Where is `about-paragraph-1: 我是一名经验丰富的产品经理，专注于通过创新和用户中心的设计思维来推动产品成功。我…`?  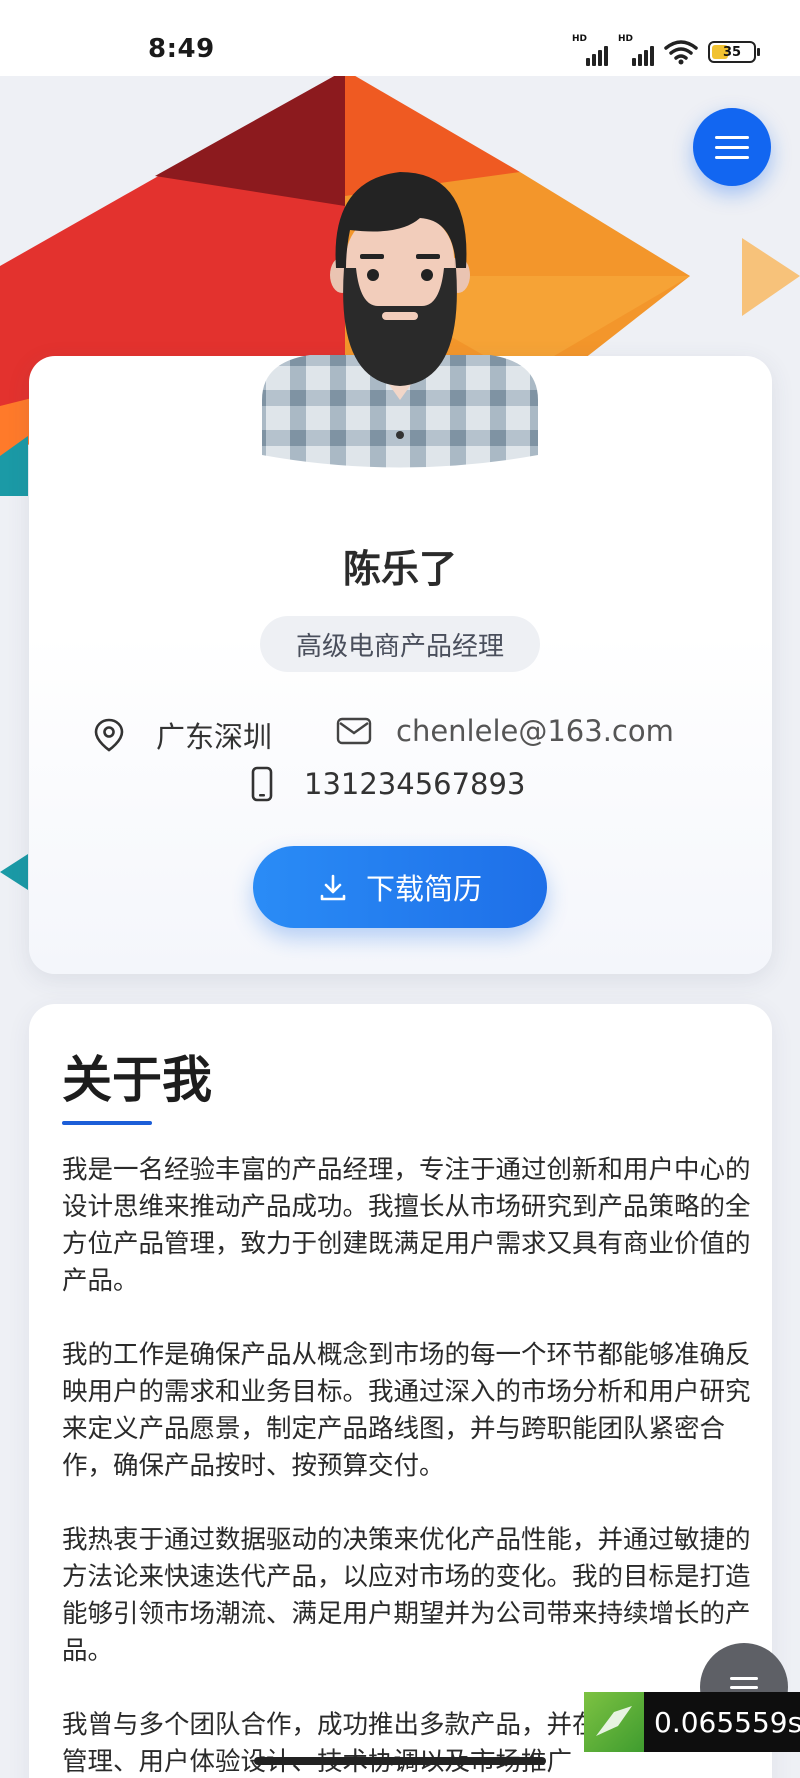
about-paragraph-1: 我是一名经验丰富的产品经理，专注于通过创新和用户中心的设计思维来推动产品成功。我… is located at coordinates (406, 1225).